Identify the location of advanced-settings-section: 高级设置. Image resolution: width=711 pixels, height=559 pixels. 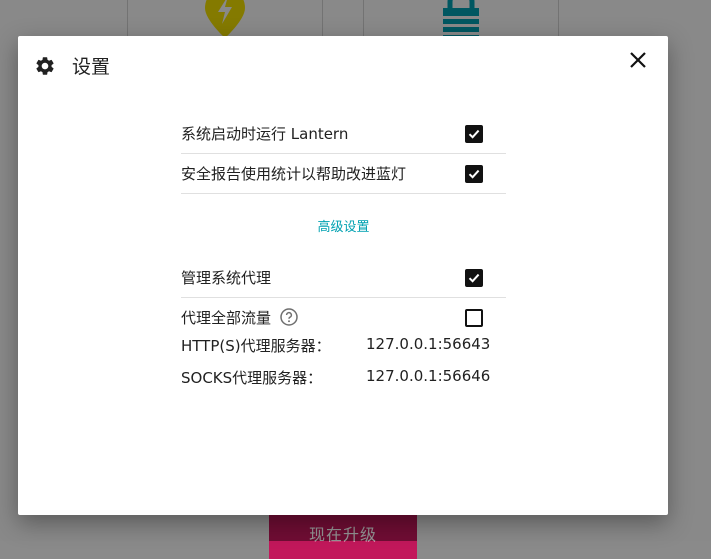
(343, 226).